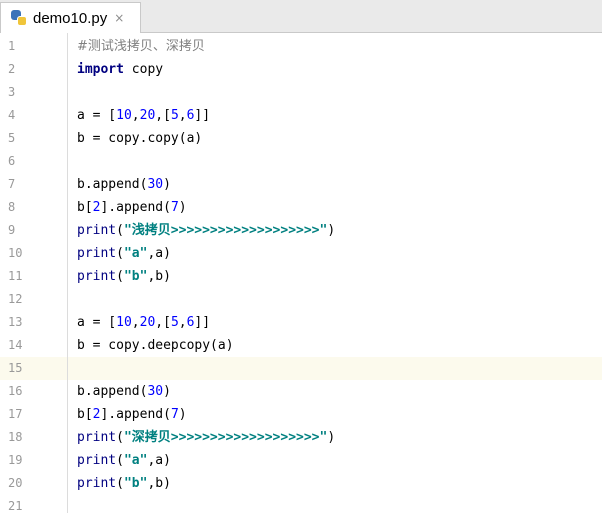 This screenshot has height=518, width=602. Describe the element at coordinates (12, 230) in the screenshot. I see `line-number: 9` at that location.